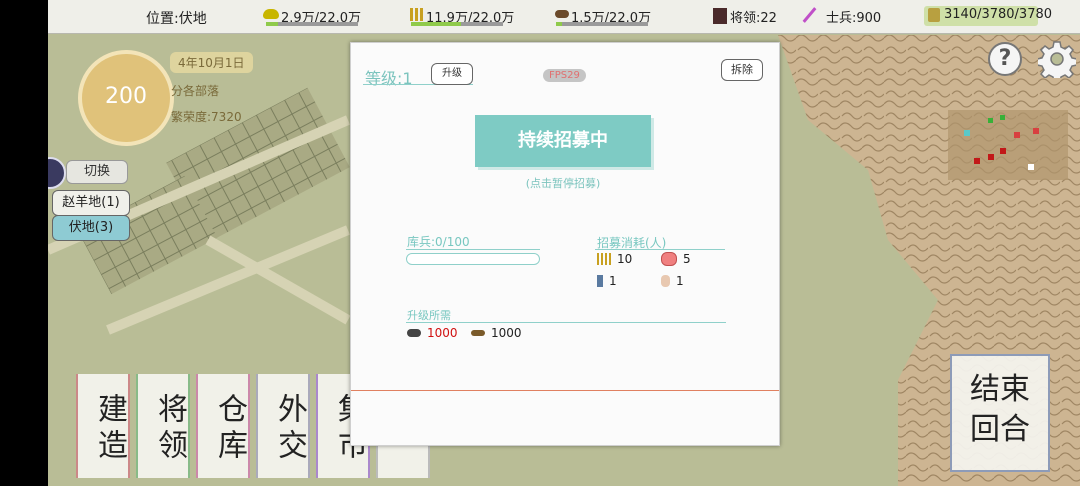 This screenshot has width=1080, height=486. I want to click on wheat-icon, so click(604, 259).